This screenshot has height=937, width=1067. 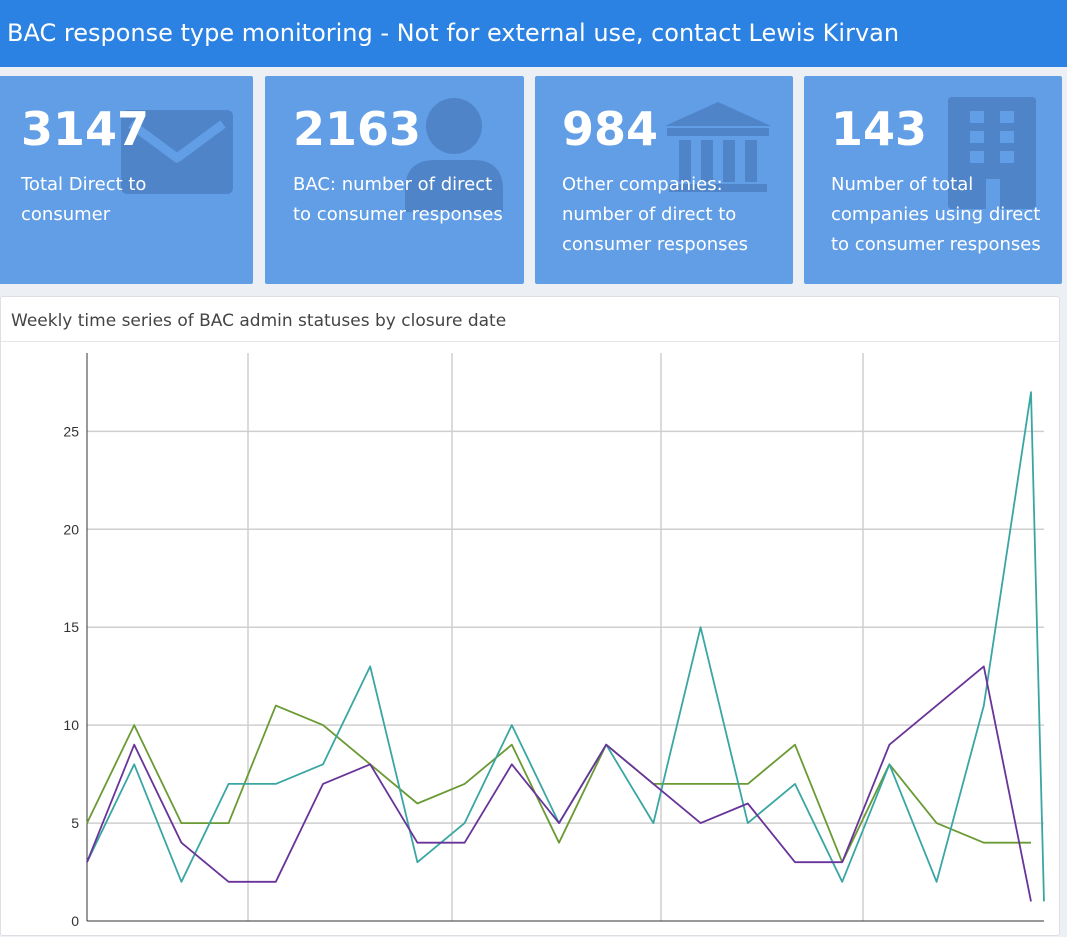 I want to click on y-tick-label: 5, so click(x=75, y=823).